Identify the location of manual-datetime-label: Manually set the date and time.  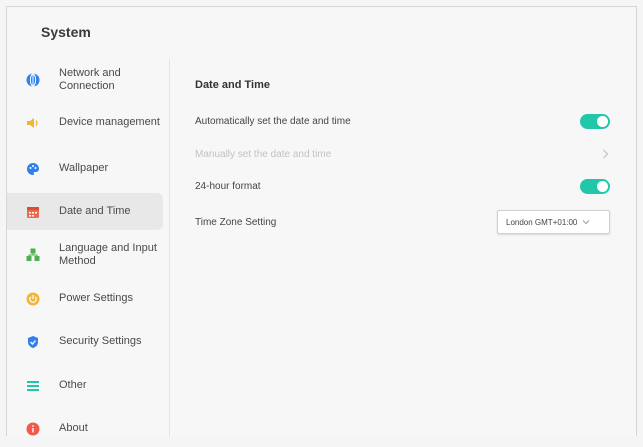
(263, 154).